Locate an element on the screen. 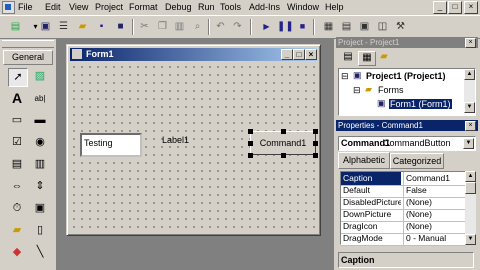 Image resolution: width=480 pixels, height=270 pixels. form-title-bar: Form1 _ □ × is located at coordinates (193, 54).